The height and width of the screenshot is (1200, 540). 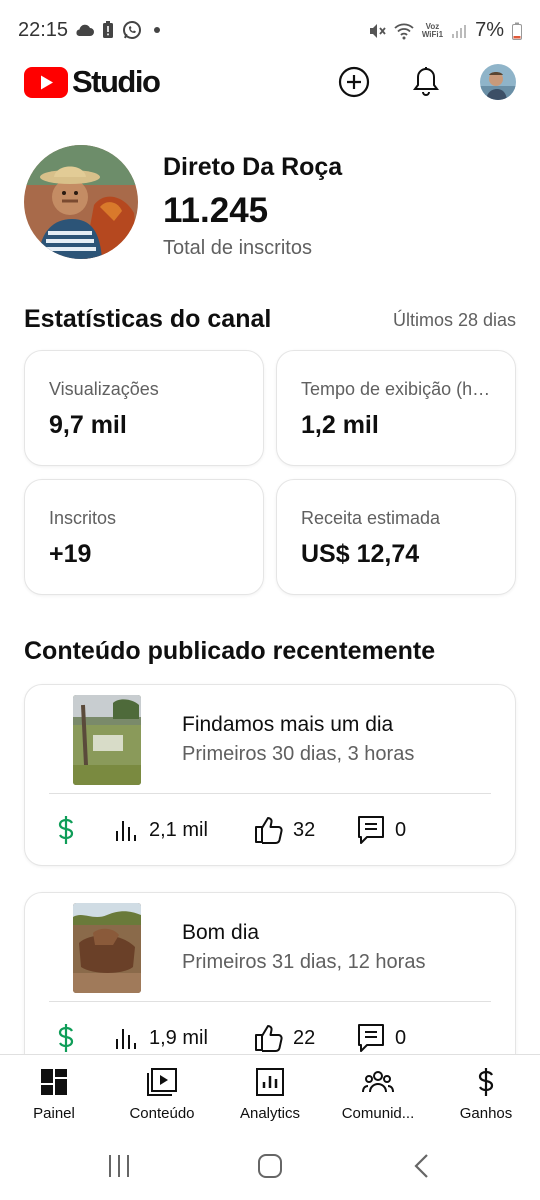 I want to click on stat-label: Receita estimada, so click(x=371, y=518).